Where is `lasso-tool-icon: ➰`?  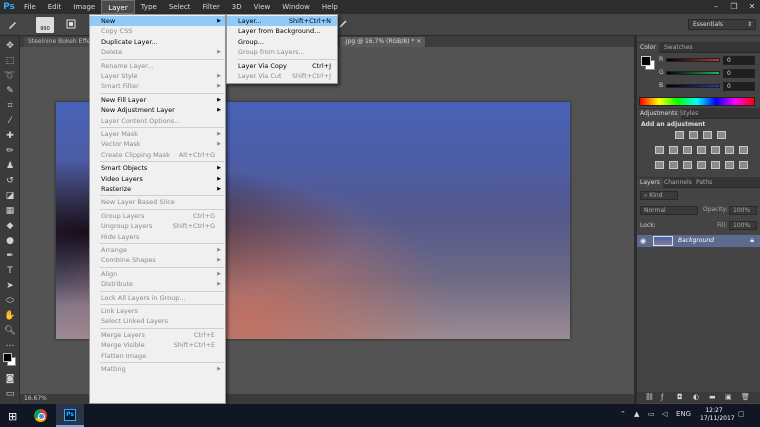
lasso-tool-icon: ➰ is located at coordinates (10, 76).